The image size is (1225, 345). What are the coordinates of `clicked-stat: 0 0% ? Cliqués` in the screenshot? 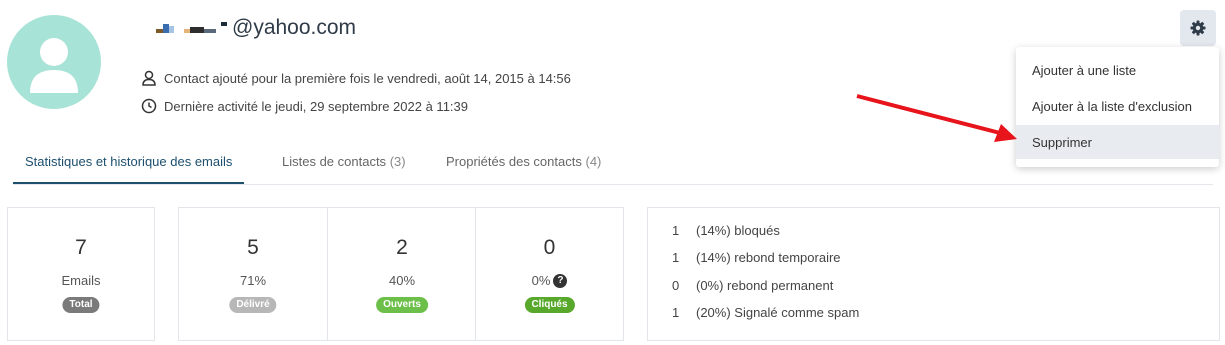 It's located at (549, 274).